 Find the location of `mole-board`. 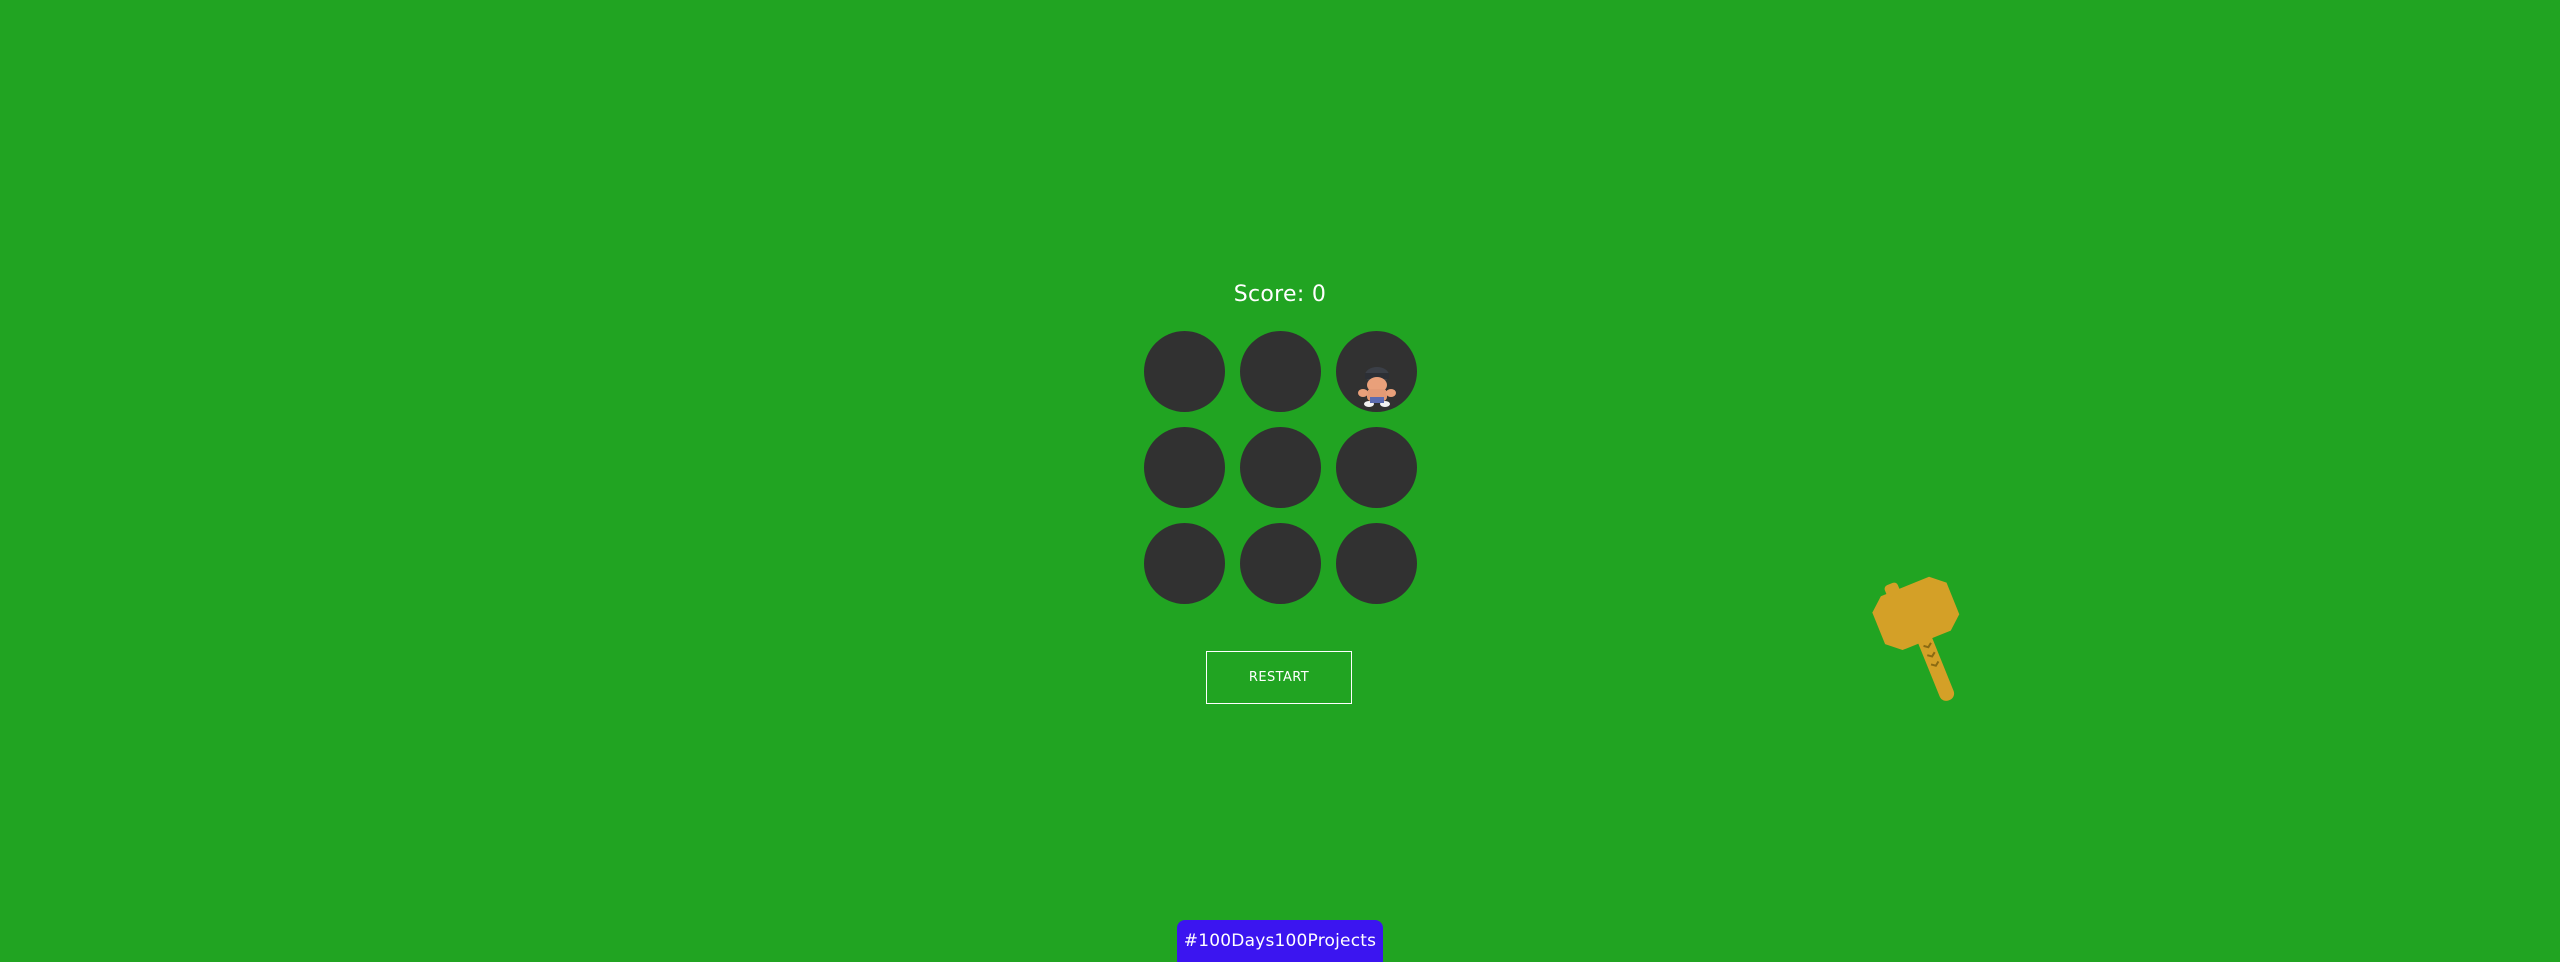

mole-board is located at coordinates (1280, 468).